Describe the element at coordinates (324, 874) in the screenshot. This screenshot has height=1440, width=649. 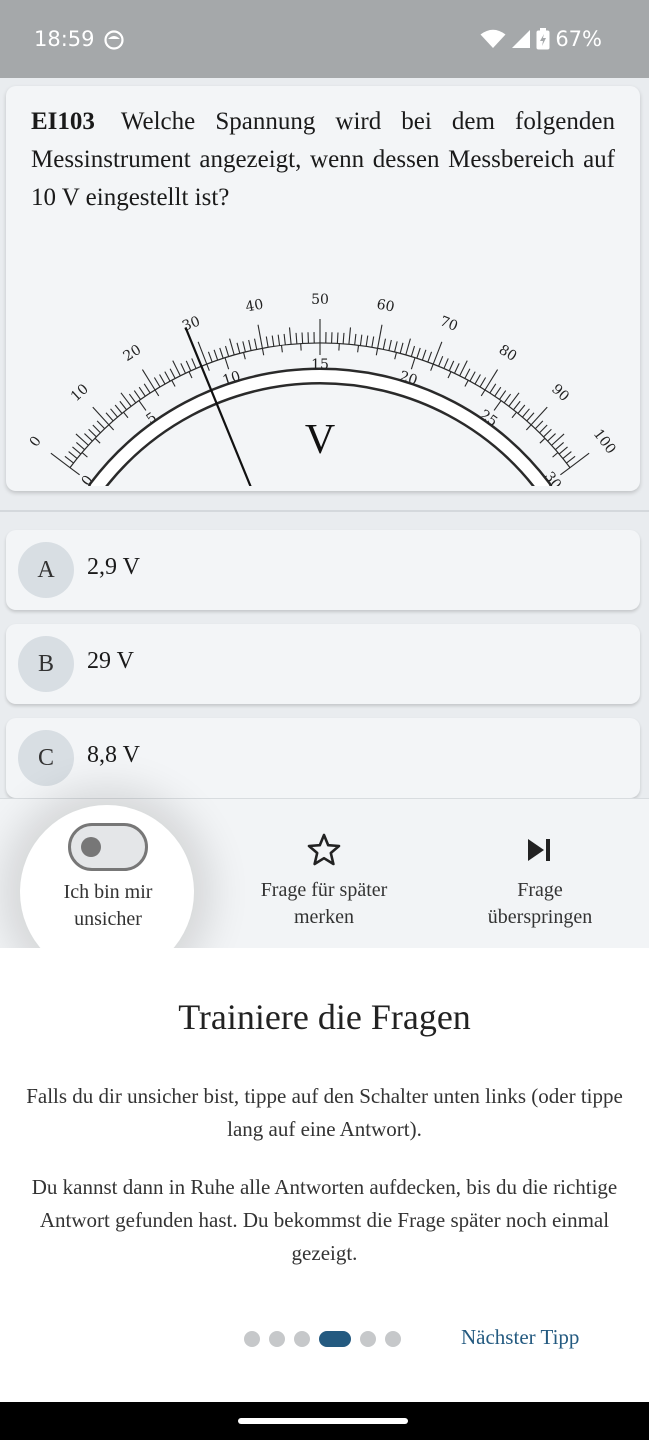
I see `bookmark-question-button: Frage für später merken` at that location.